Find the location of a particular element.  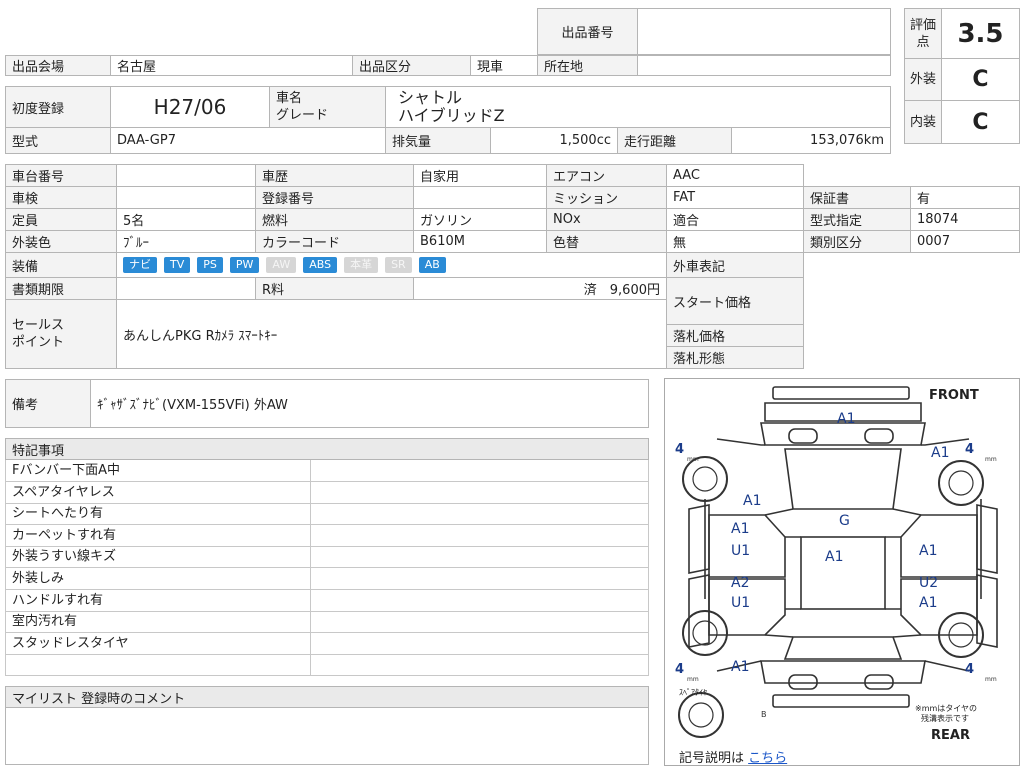

special-note-text: スタッドレスタイヤ is located at coordinates (158, 643).